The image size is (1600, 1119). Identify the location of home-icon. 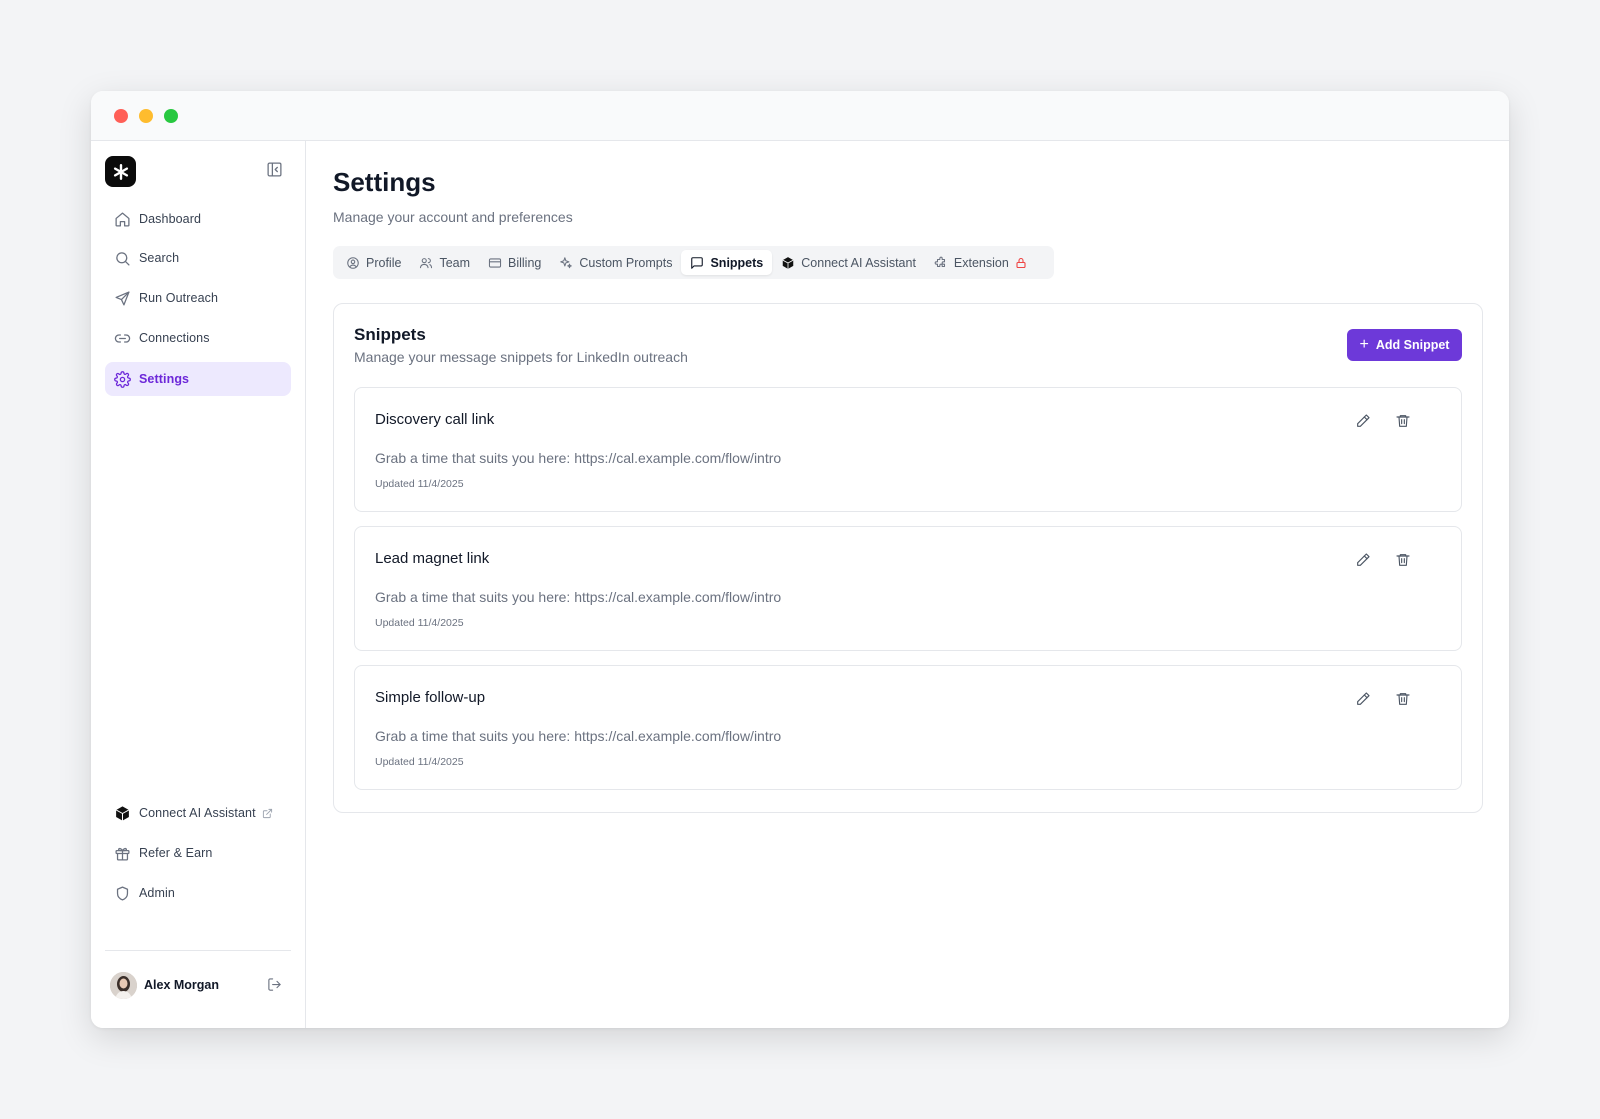
(122, 219).